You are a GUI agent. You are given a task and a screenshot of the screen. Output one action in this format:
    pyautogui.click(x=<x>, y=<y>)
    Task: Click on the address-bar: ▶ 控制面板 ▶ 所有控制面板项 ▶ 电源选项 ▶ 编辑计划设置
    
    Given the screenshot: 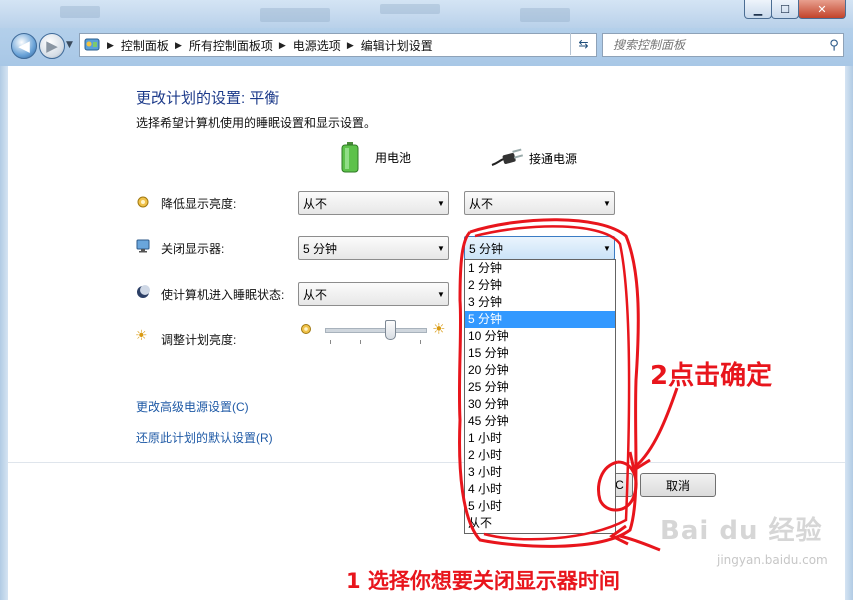 What is the action you would take?
    pyautogui.click(x=338, y=45)
    